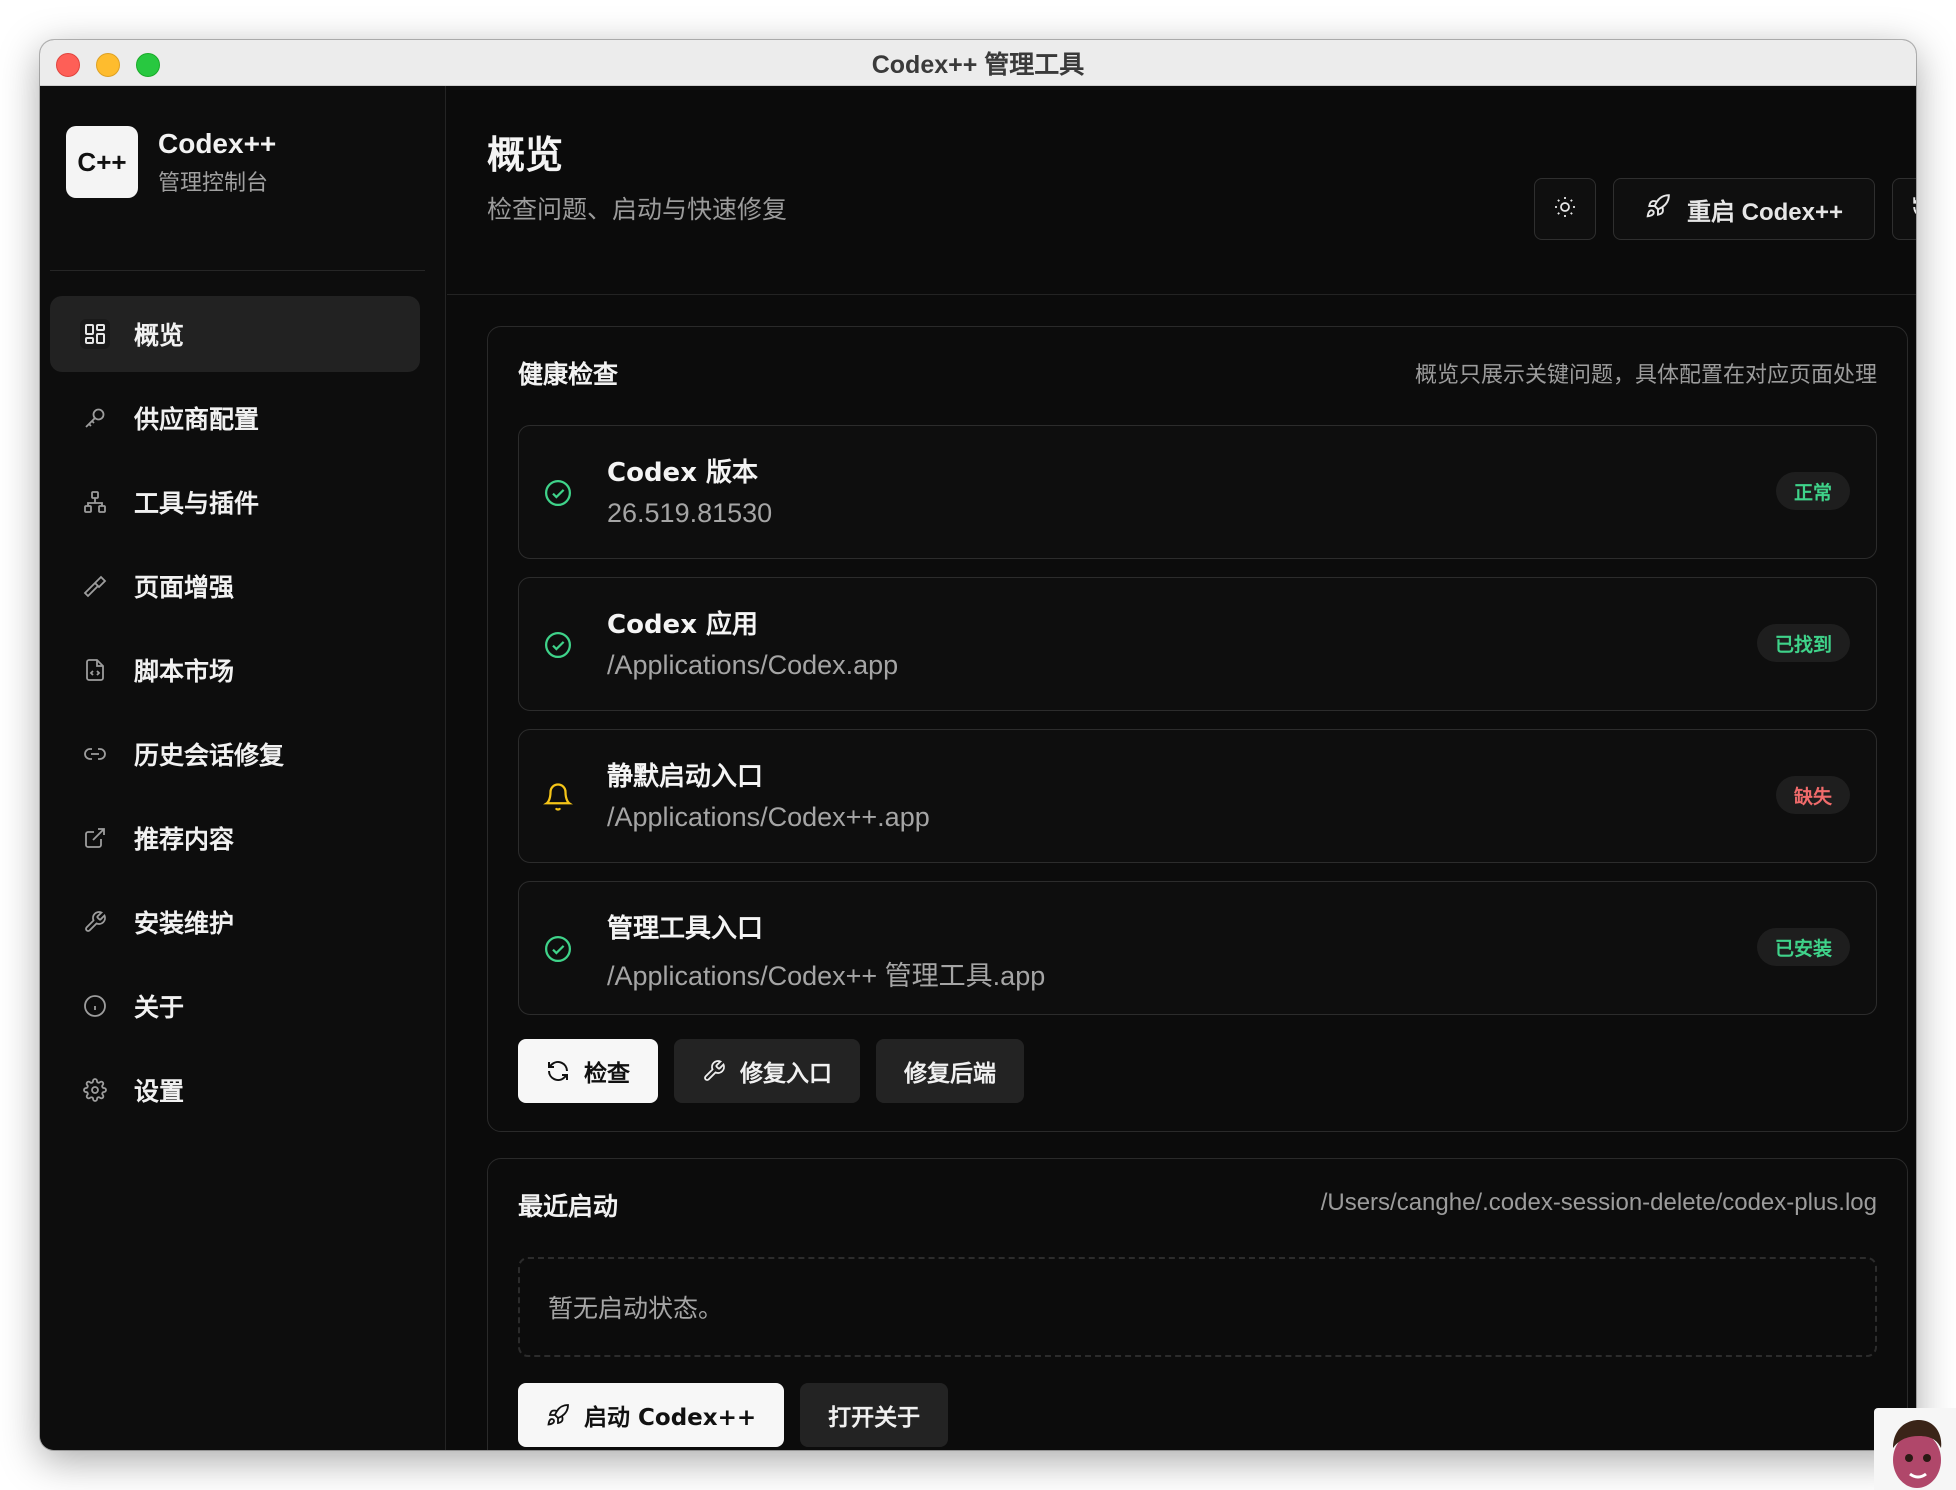  What do you see at coordinates (1812, 491) in the screenshot?
I see `status-badge: 正常` at bounding box center [1812, 491].